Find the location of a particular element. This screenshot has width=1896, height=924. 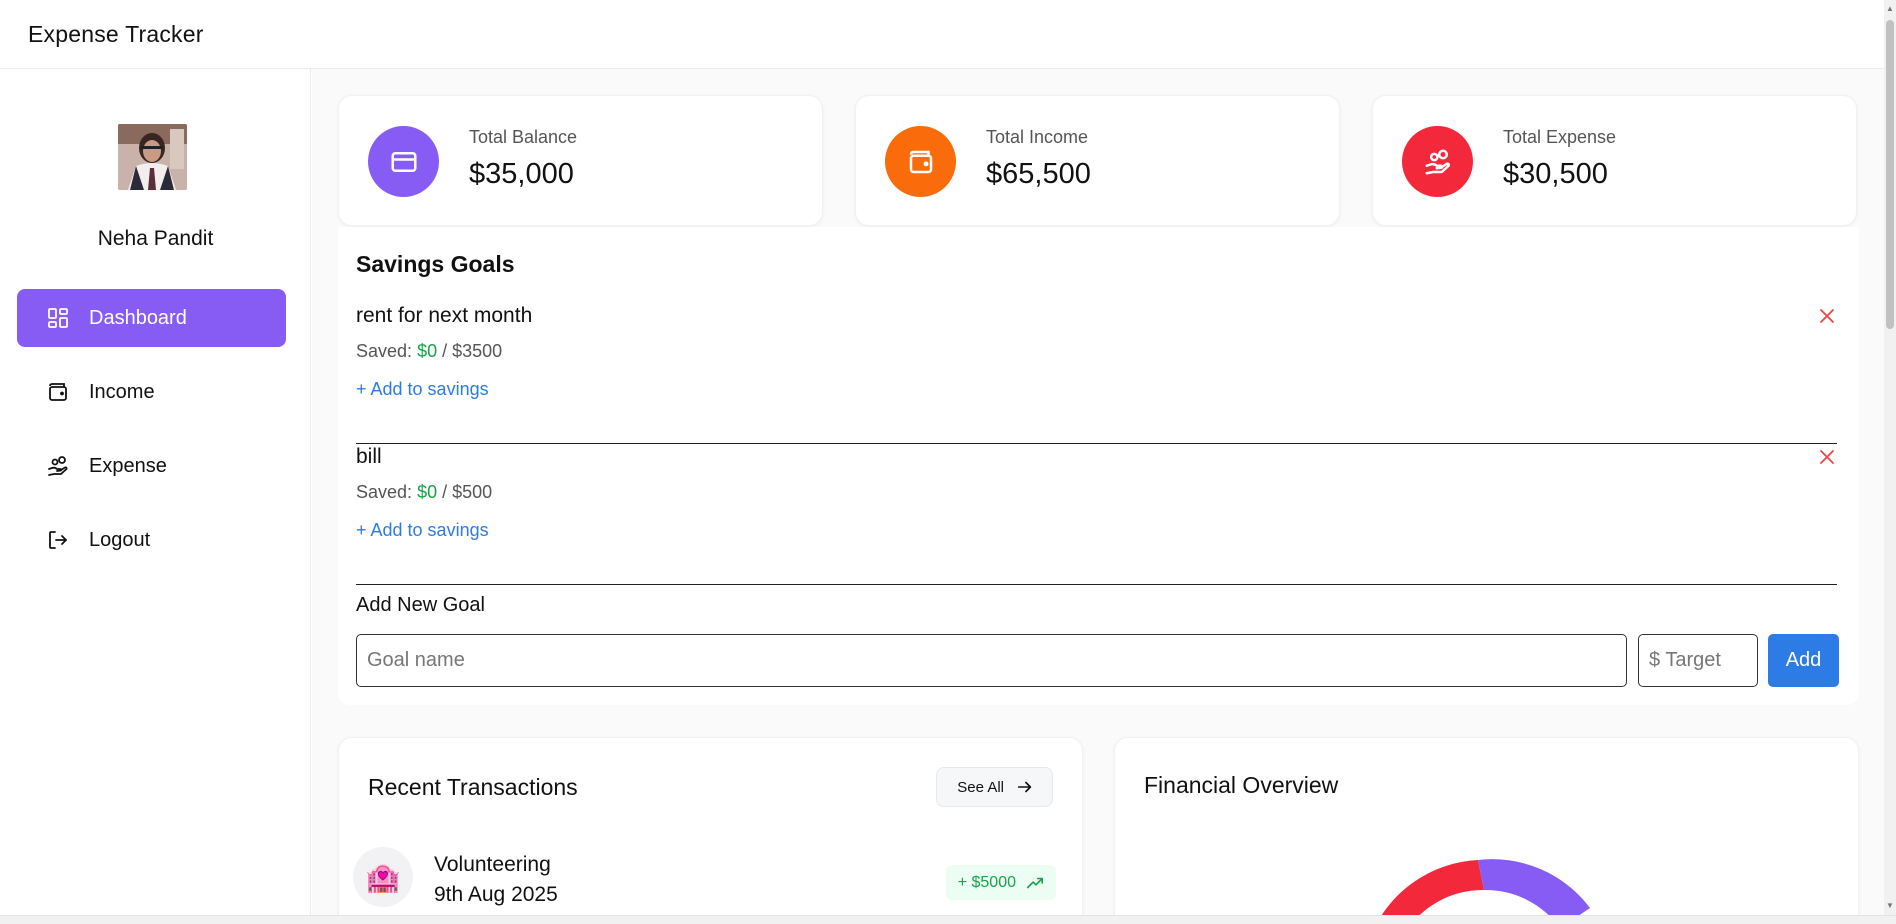

stat-label: Total Expense is located at coordinates (1560, 137).